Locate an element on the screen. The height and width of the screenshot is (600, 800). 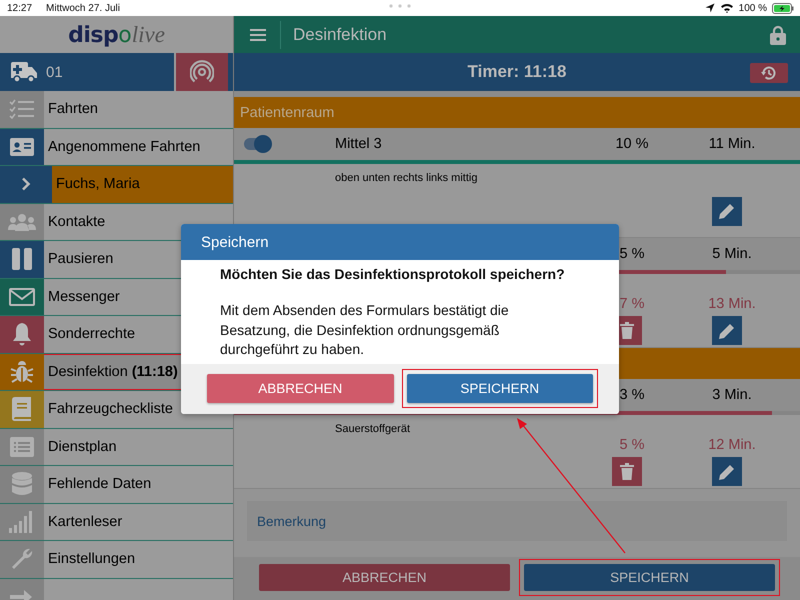
app-logo: dispolive is located at coordinates (116, 35).